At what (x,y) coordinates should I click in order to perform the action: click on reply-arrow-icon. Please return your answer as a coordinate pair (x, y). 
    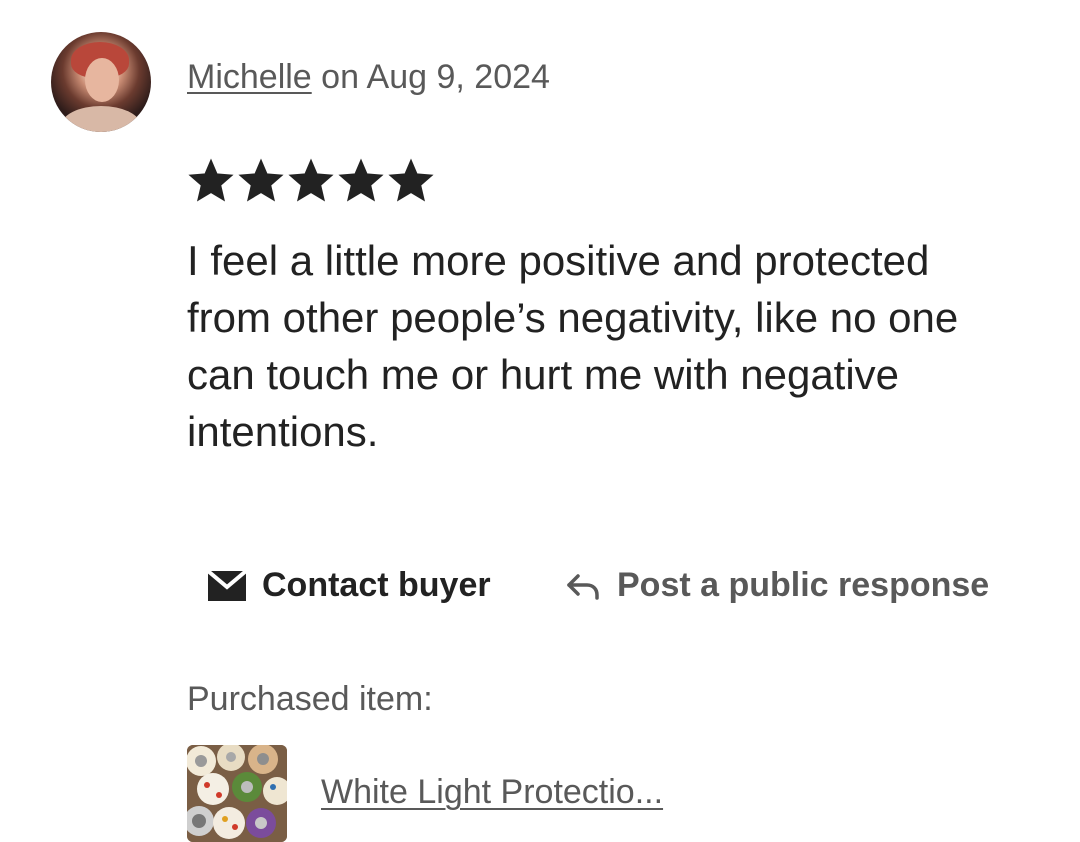
    Looking at the image, I should click on (584, 586).